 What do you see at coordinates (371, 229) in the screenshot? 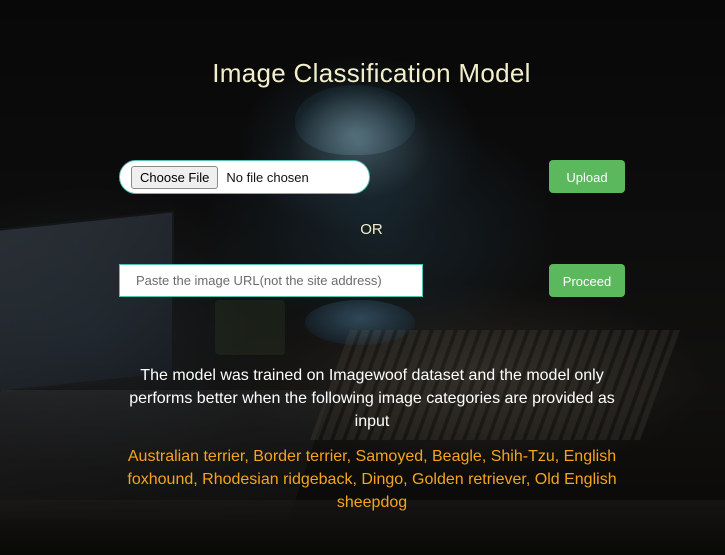
I see `or-divider: OR` at bounding box center [371, 229].